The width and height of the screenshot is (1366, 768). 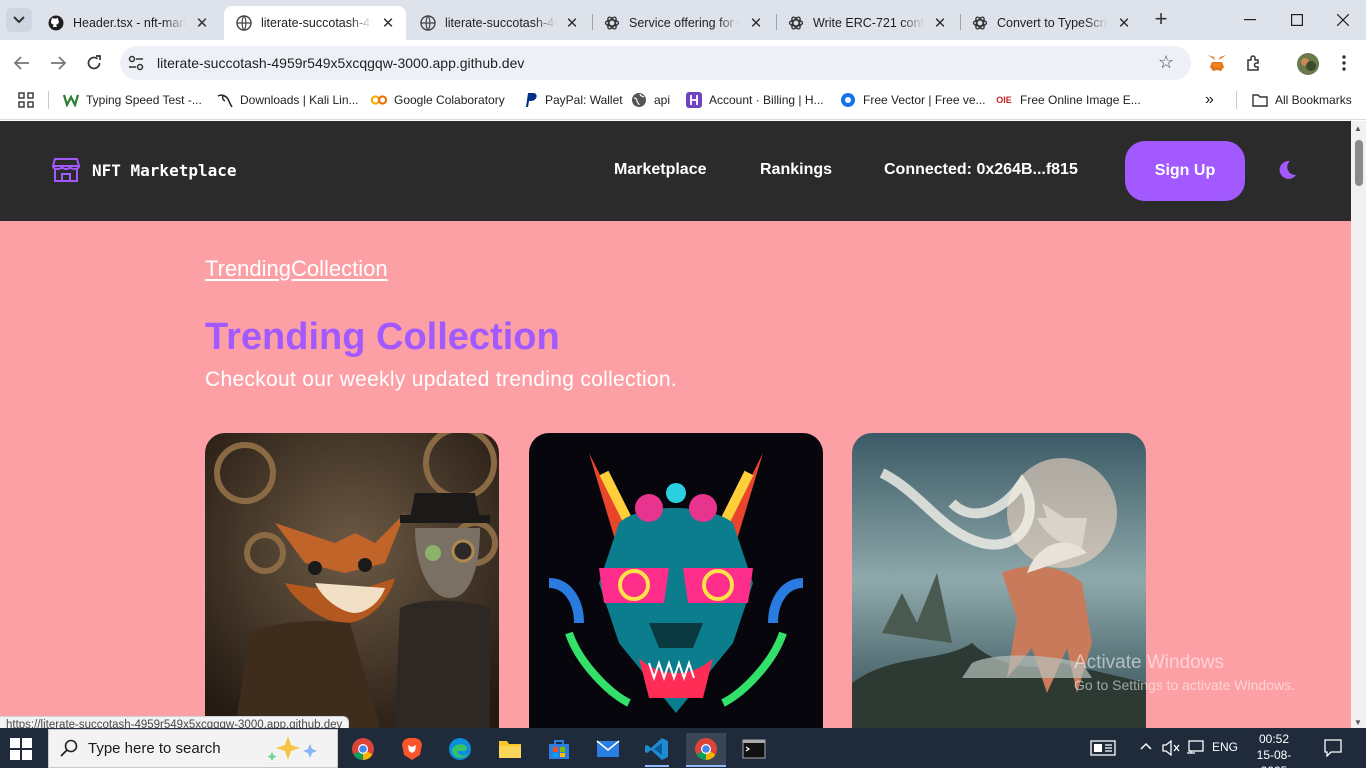 I want to click on all-bookmarks-button: All Bookmarks, so click(x=1302, y=100).